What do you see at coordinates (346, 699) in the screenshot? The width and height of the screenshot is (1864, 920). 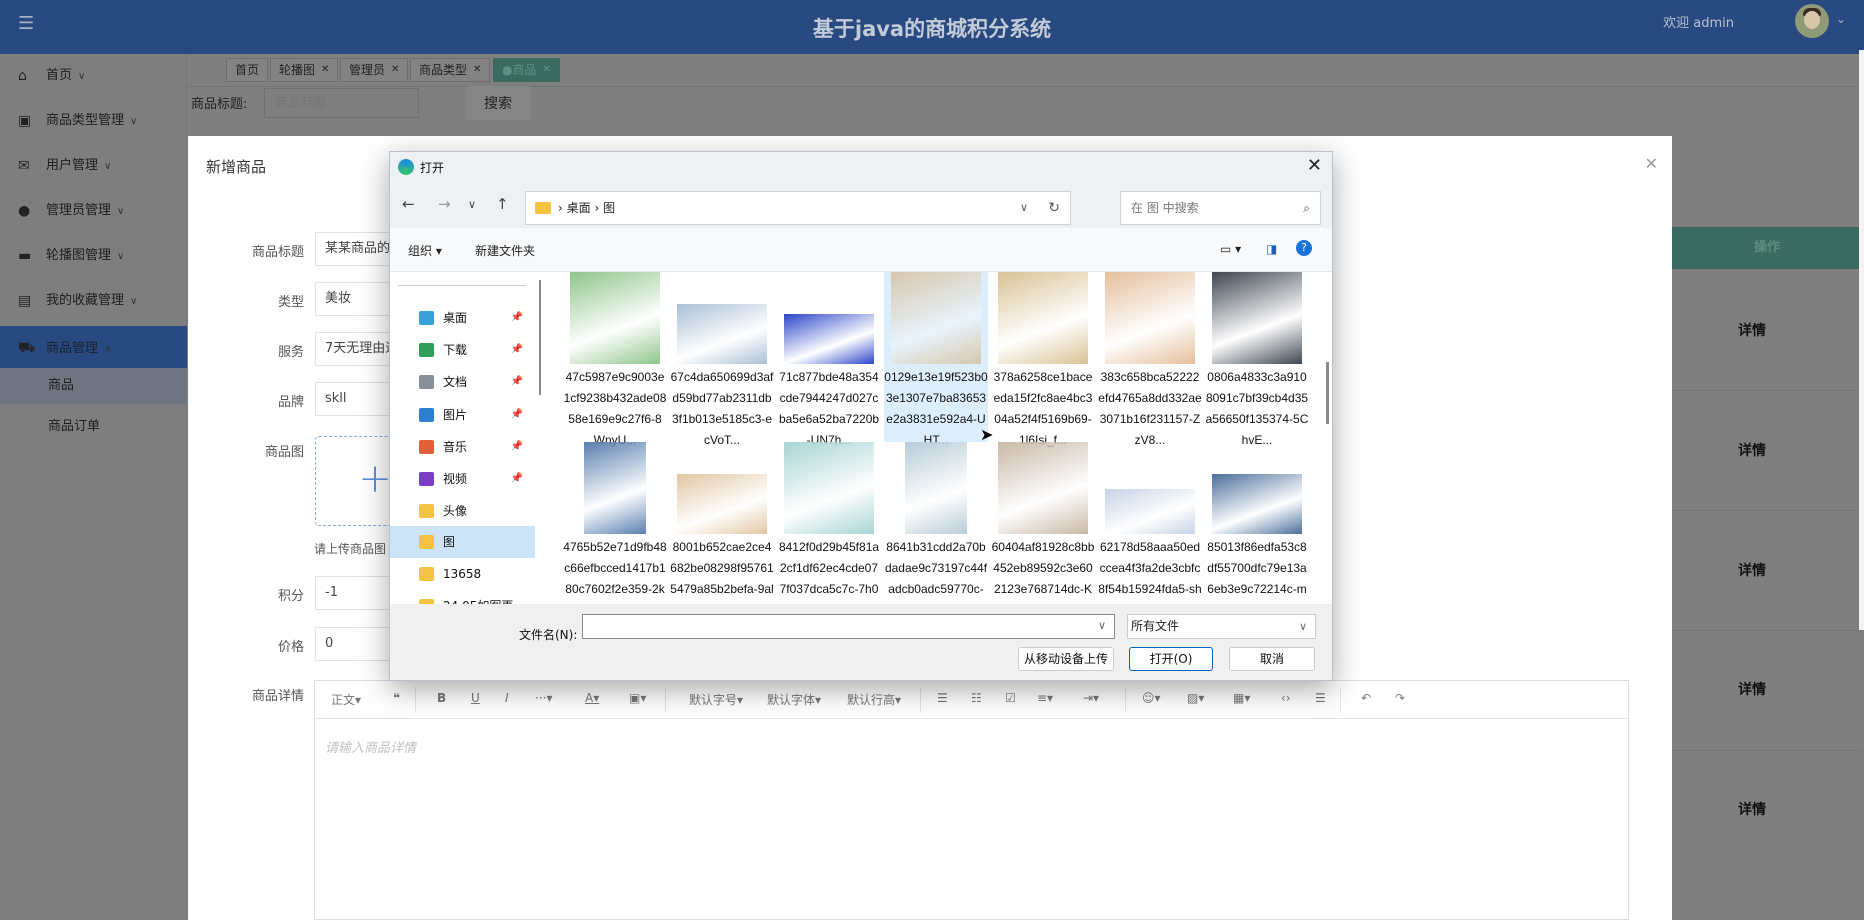 I see `paragraph-dropdown: 正文▾` at bounding box center [346, 699].